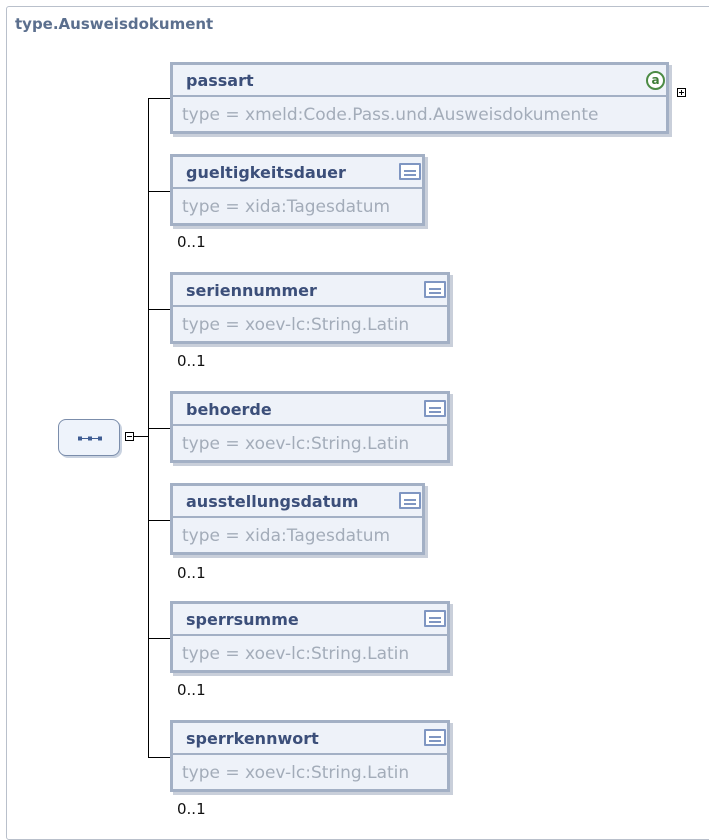 The width and height of the screenshot is (709, 840). What do you see at coordinates (229, 409) in the screenshot?
I see `element-name: behoerde` at bounding box center [229, 409].